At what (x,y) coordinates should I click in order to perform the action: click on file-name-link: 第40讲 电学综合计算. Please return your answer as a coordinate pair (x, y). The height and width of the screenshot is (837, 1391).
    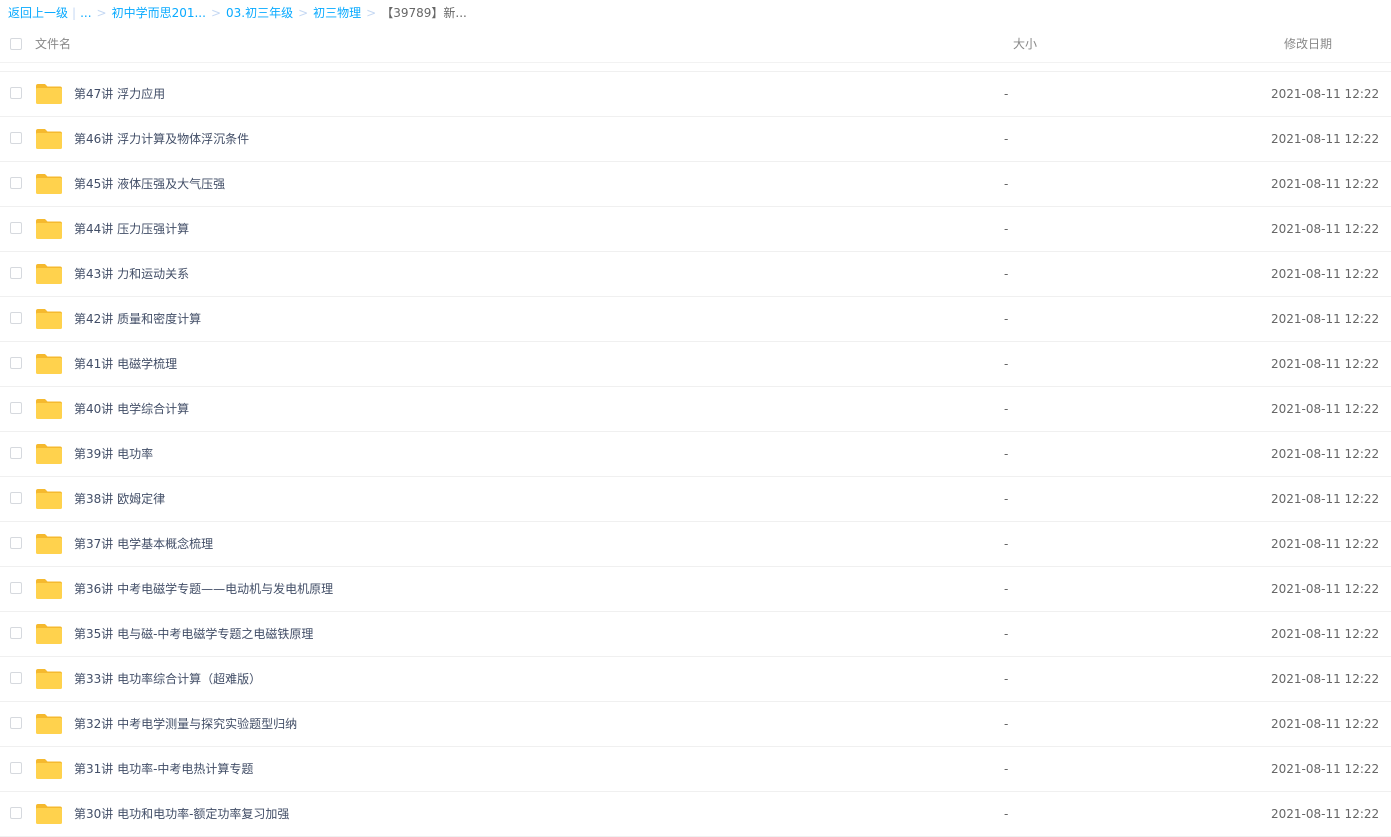
    Looking at the image, I should click on (131, 409).